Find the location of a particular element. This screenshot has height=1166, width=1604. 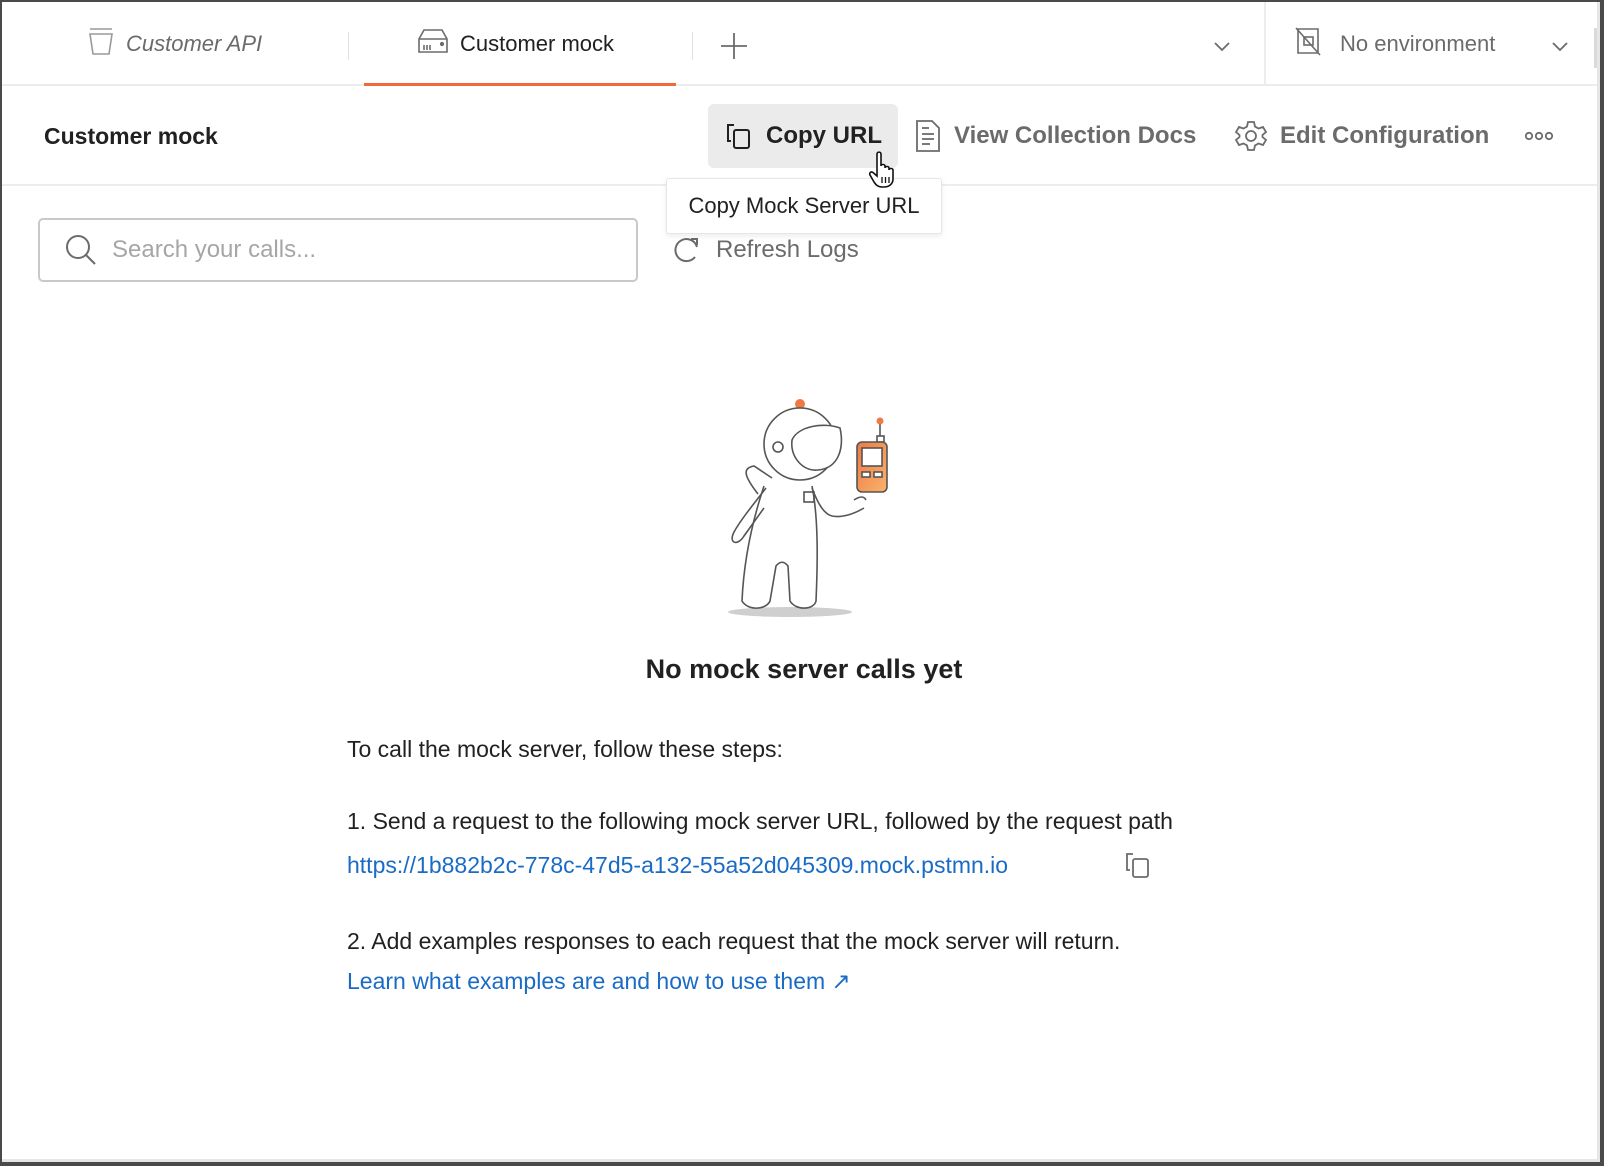

mock-server-icon is located at coordinates (433, 44).